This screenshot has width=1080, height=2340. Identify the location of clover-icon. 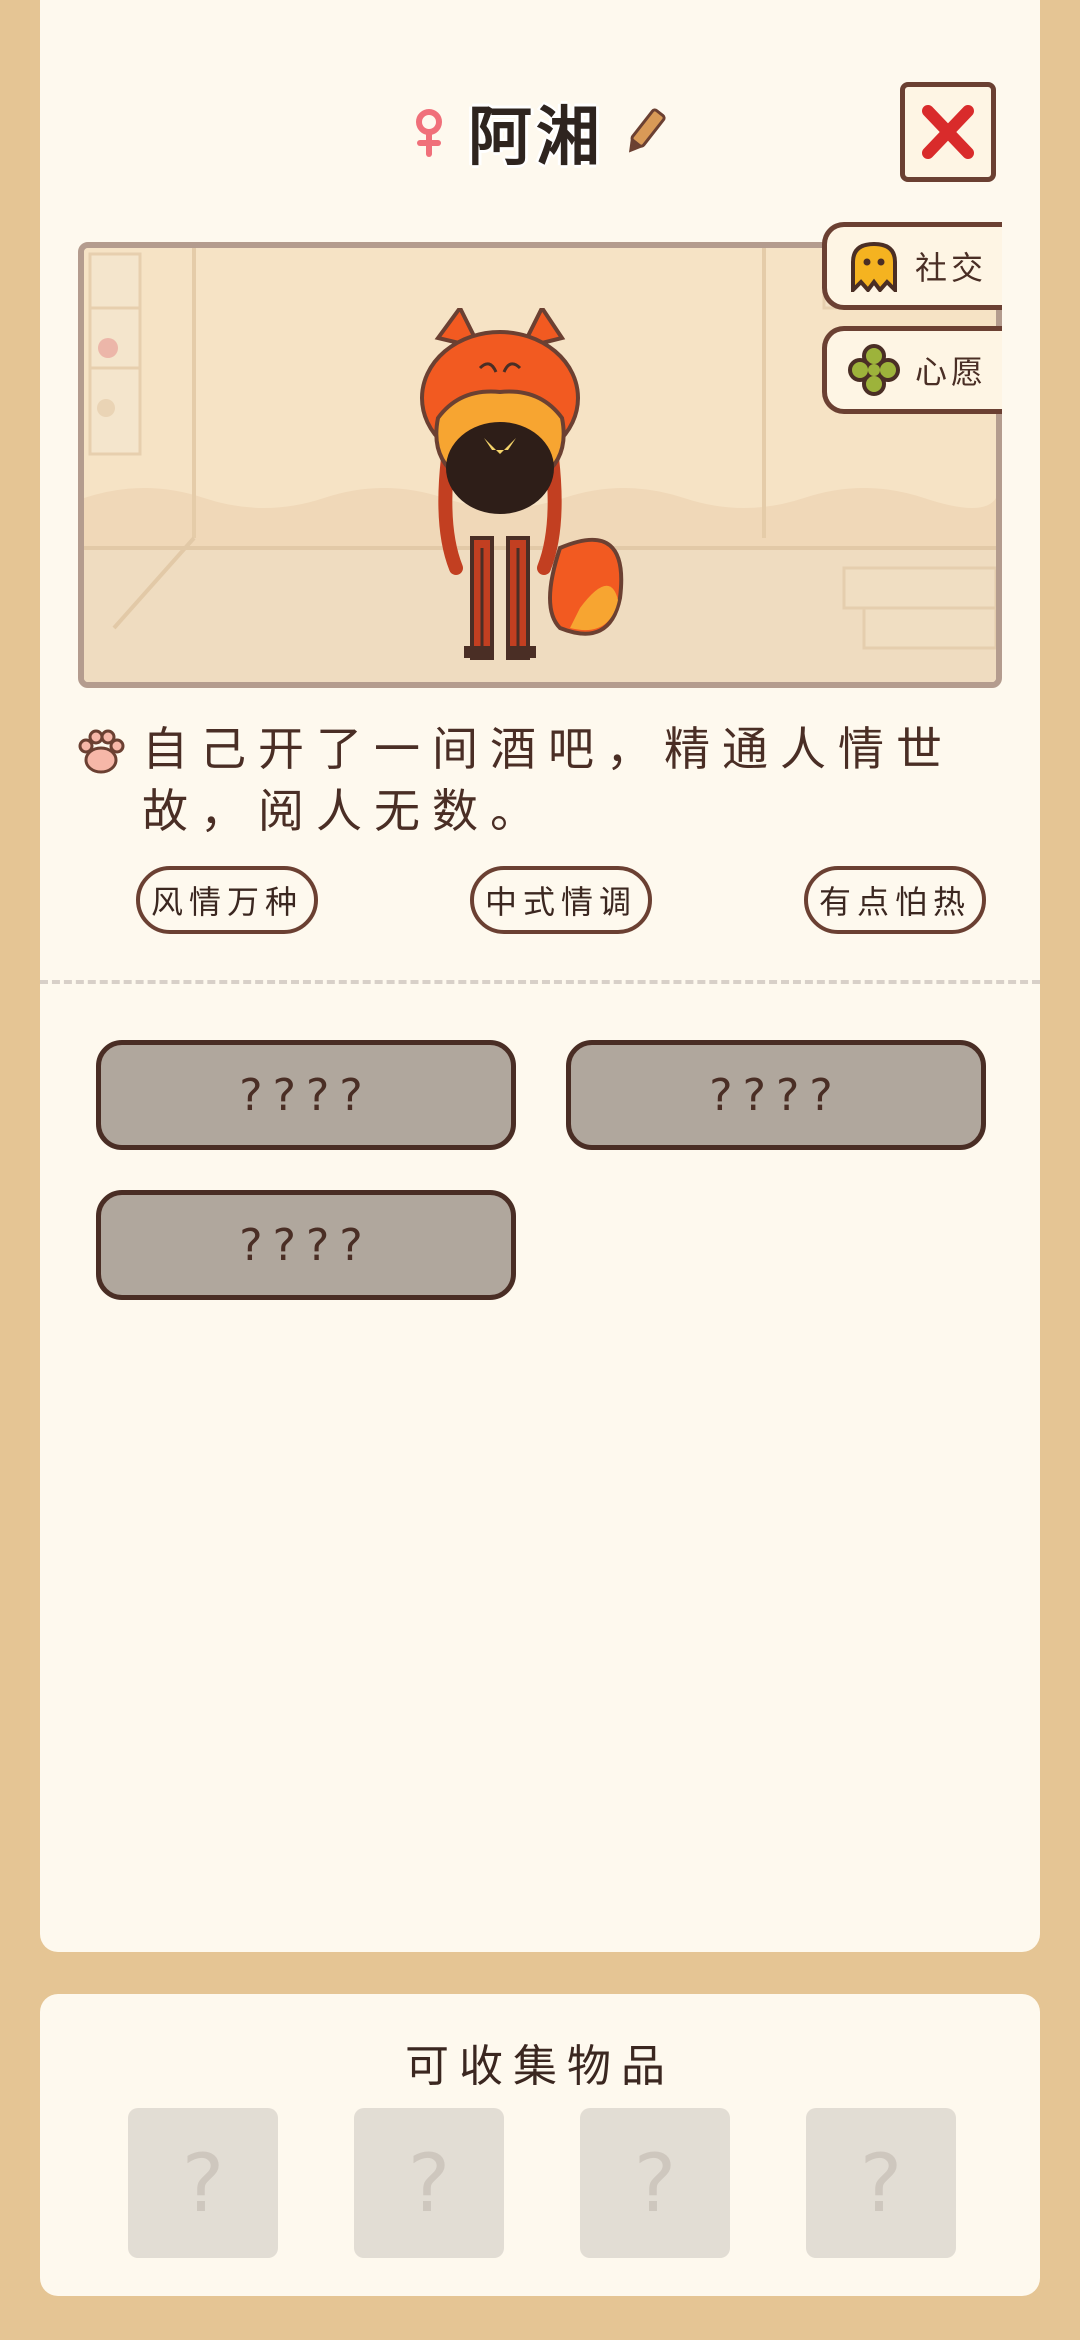
(874, 370).